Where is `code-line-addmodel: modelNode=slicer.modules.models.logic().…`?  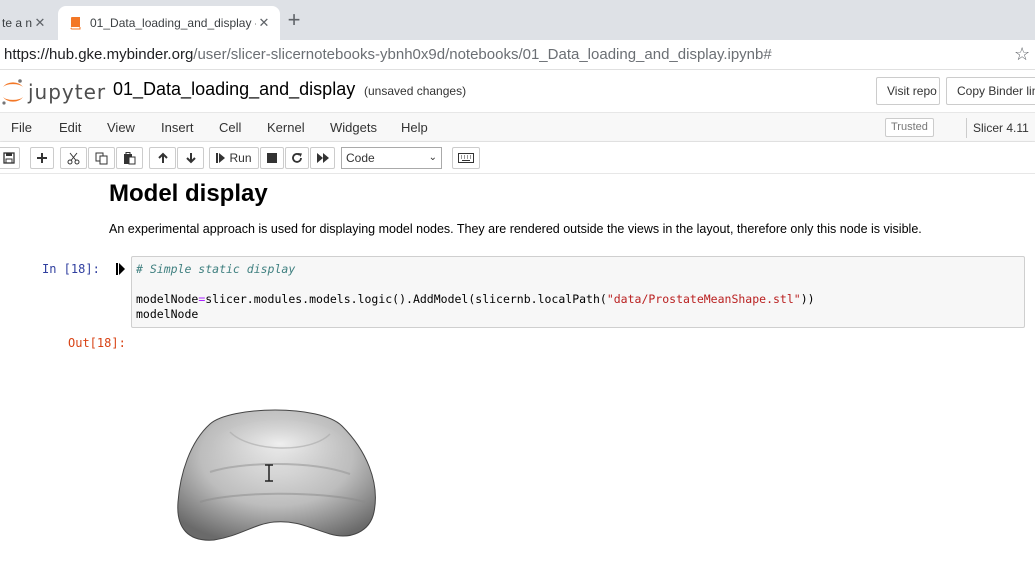 code-line-addmodel: modelNode=slicer.modules.models.logic().… is located at coordinates (578, 299).